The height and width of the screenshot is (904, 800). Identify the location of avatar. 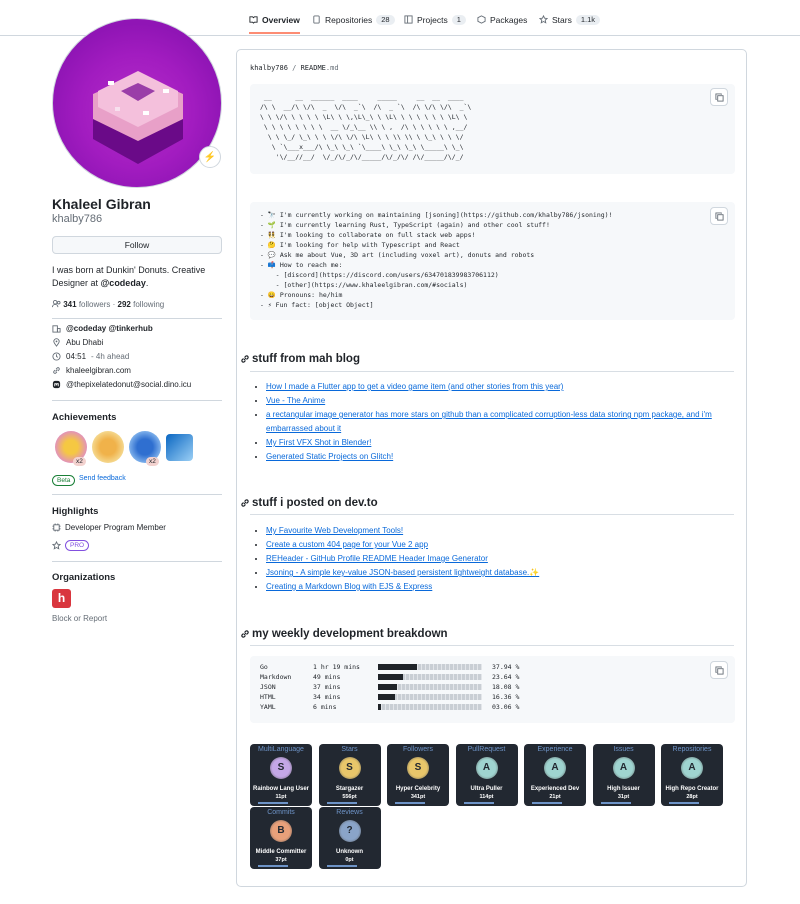
(137, 103).